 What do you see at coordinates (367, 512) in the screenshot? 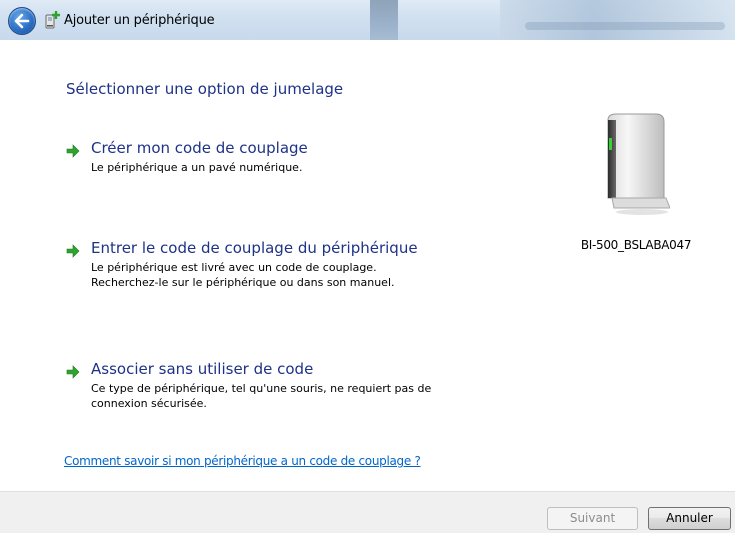
I see `footer: Suivant Annuler` at bounding box center [367, 512].